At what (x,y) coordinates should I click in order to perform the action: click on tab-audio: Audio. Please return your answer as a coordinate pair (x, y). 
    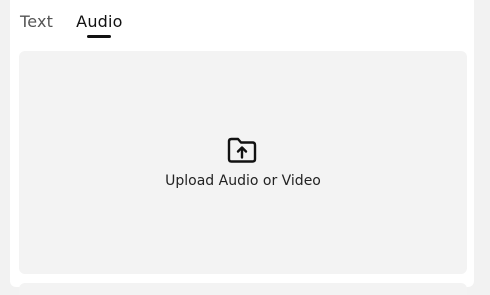
    Looking at the image, I should click on (99, 25).